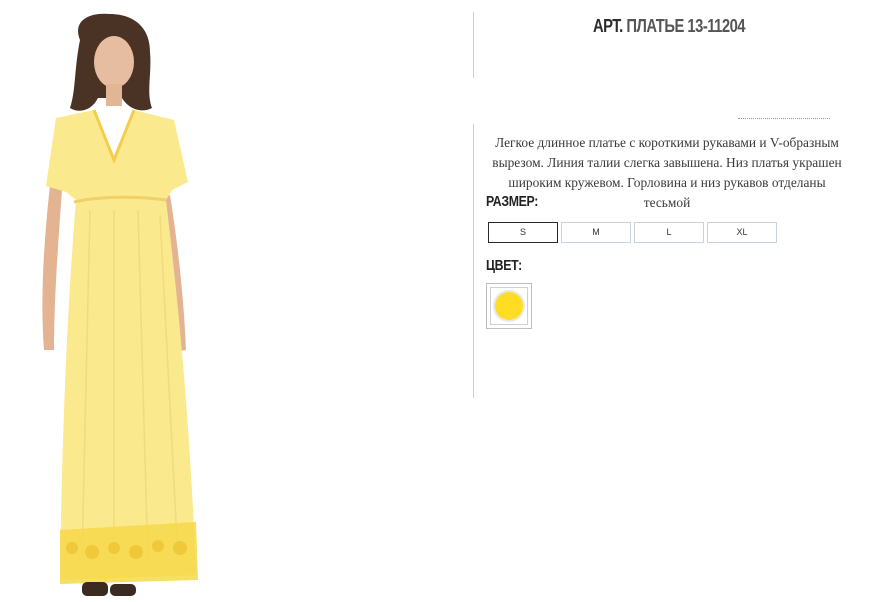  Describe the element at coordinates (473, 45) in the screenshot. I see `vertical-divider-top` at that location.